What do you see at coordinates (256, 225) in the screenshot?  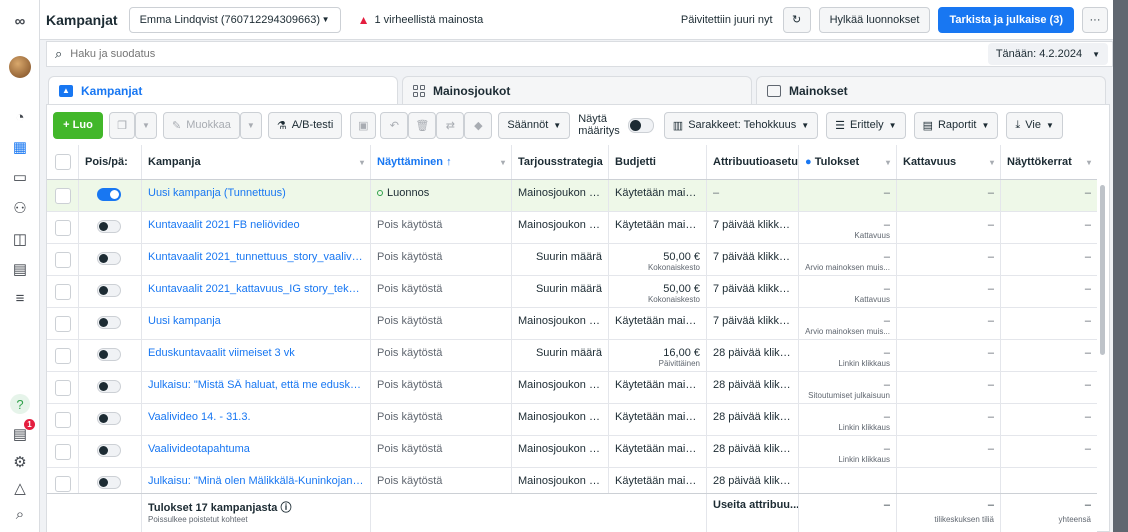 I see `campaign-name-link: Kuntavaalit 2021 FB neliövideo` at bounding box center [256, 225].